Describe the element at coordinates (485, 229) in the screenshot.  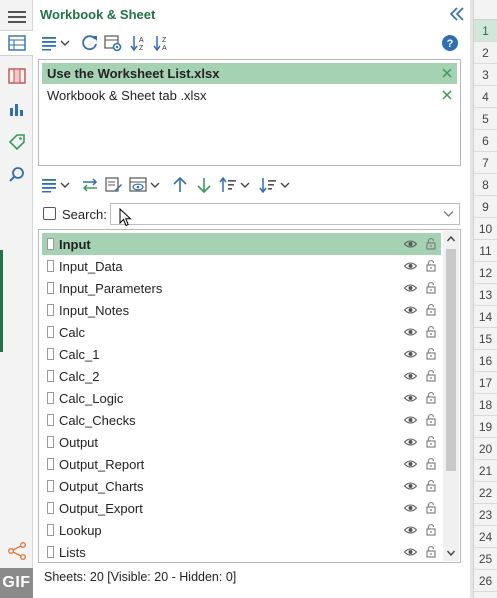
I see `row-header: 10` at that location.